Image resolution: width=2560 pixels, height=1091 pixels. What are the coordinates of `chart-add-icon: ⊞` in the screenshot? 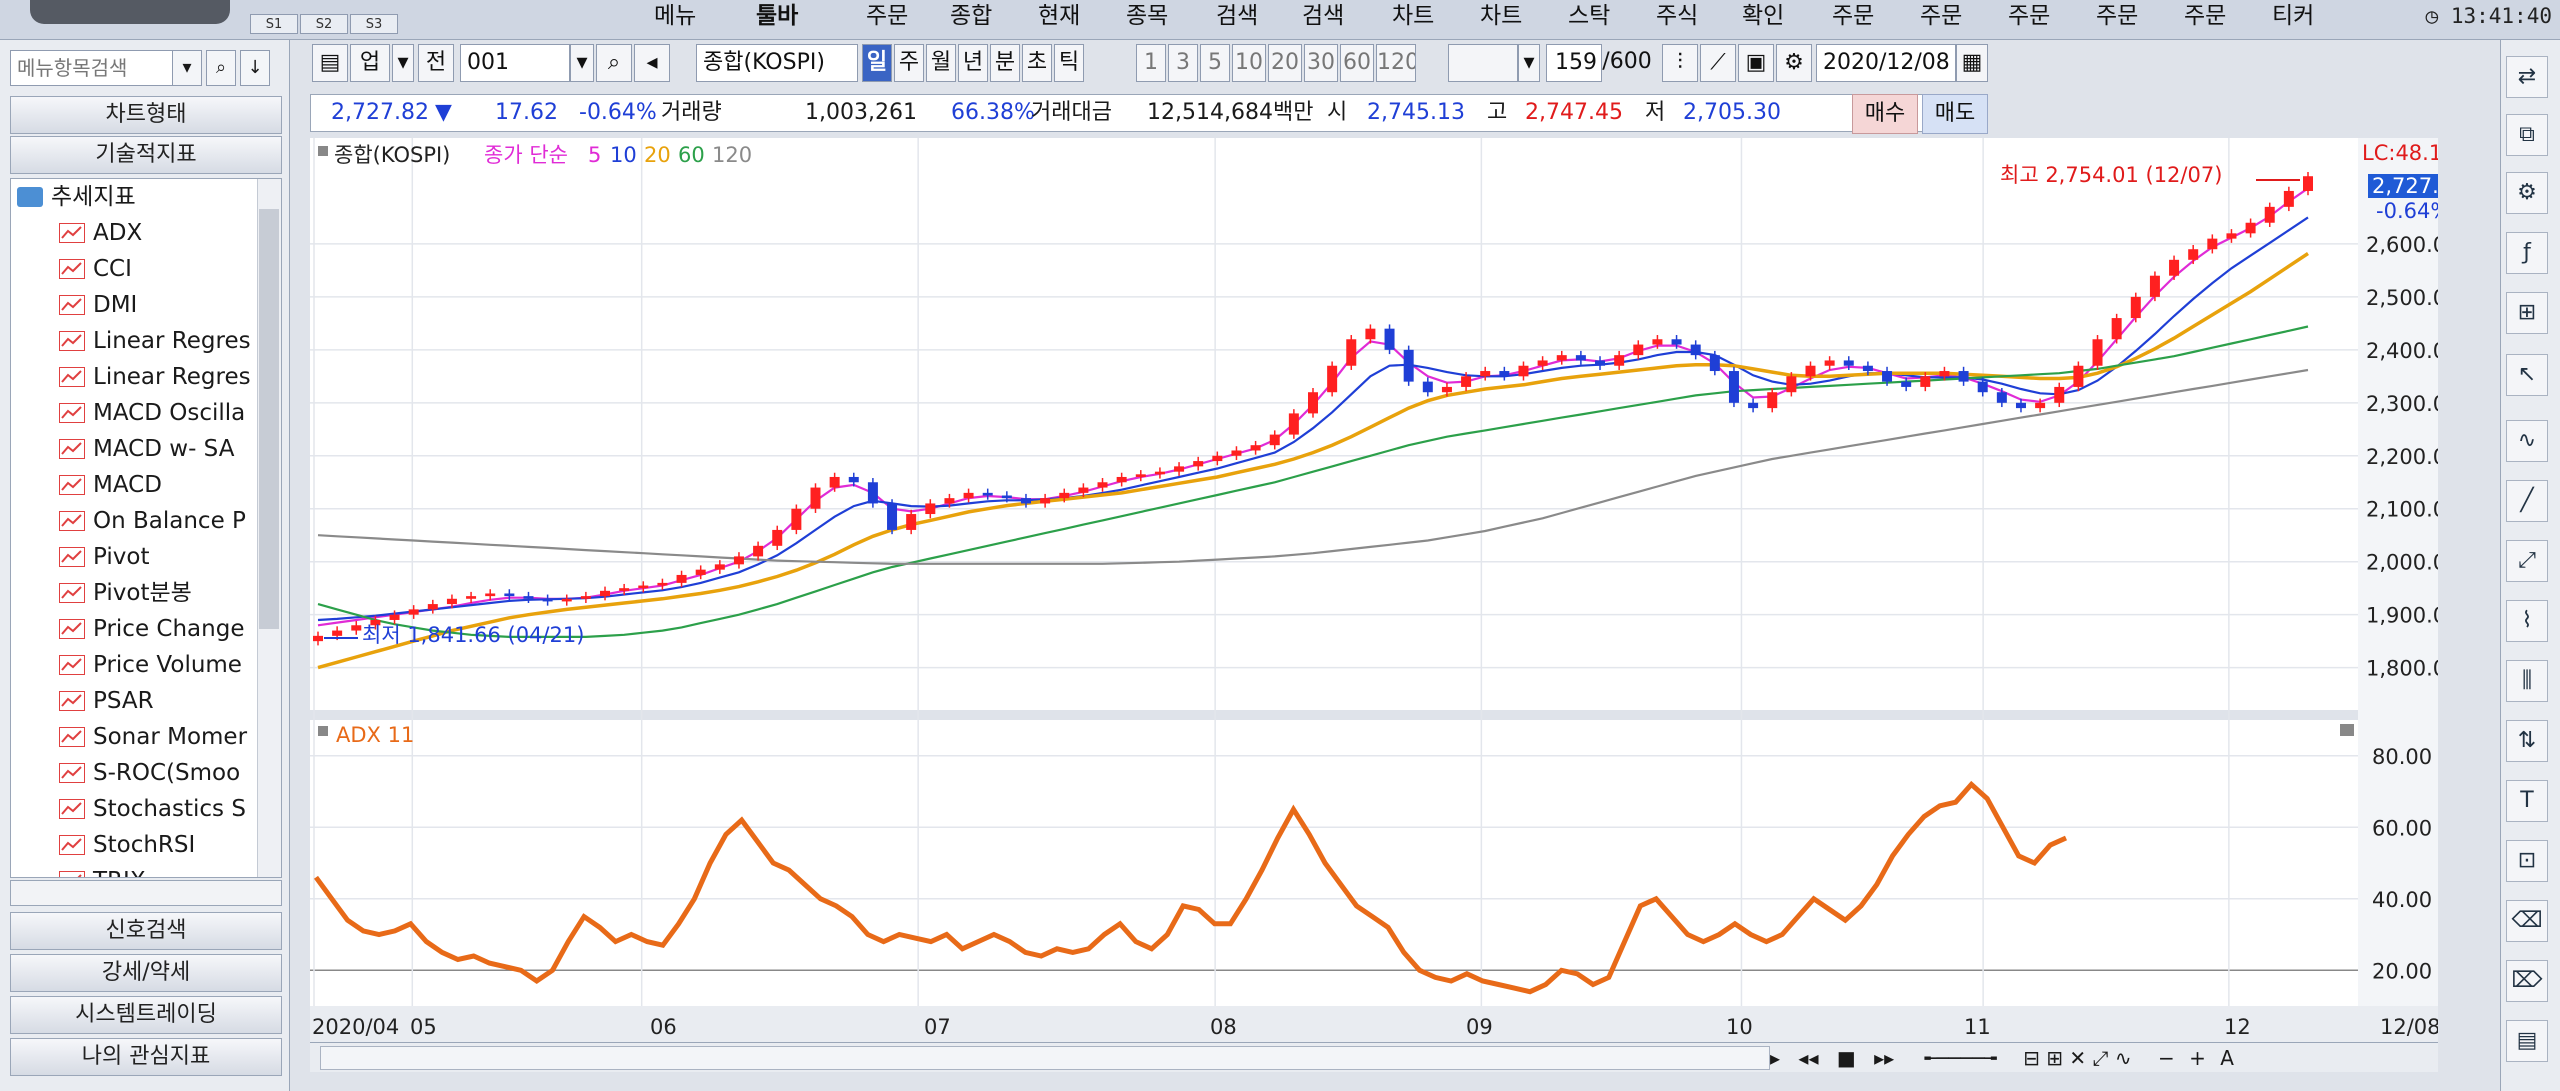 It's located at (2527, 313).